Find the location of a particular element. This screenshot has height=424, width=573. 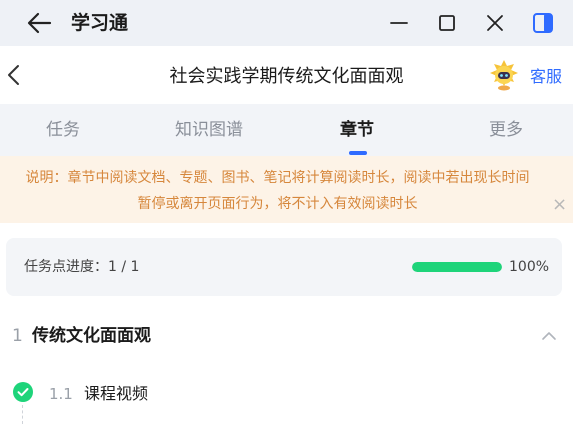

window-titlebar: 学习通 is located at coordinates (286, 23).